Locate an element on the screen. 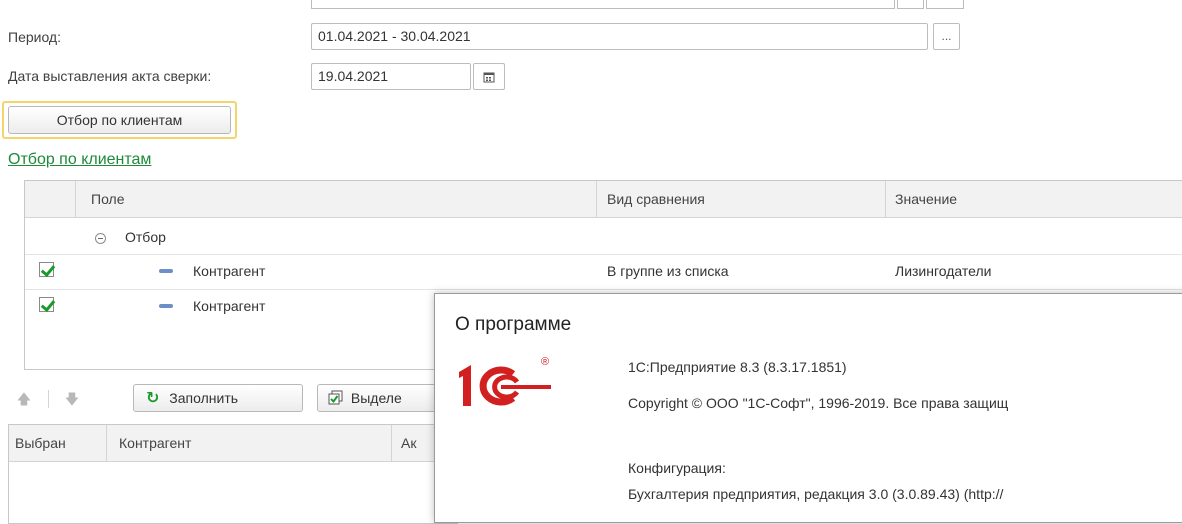 The image size is (1182, 524). date-label: Дата выставления акта сверки: is located at coordinates (110, 76).